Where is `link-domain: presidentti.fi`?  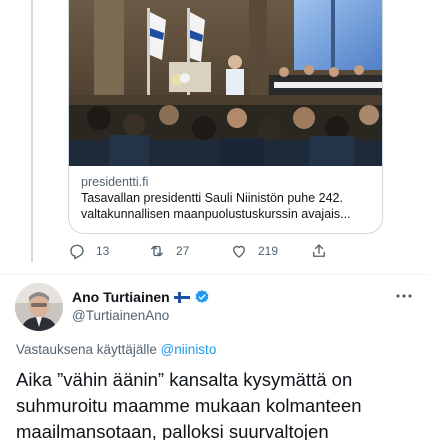
link-domain: presidentti.fi is located at coordinates (115, 182).